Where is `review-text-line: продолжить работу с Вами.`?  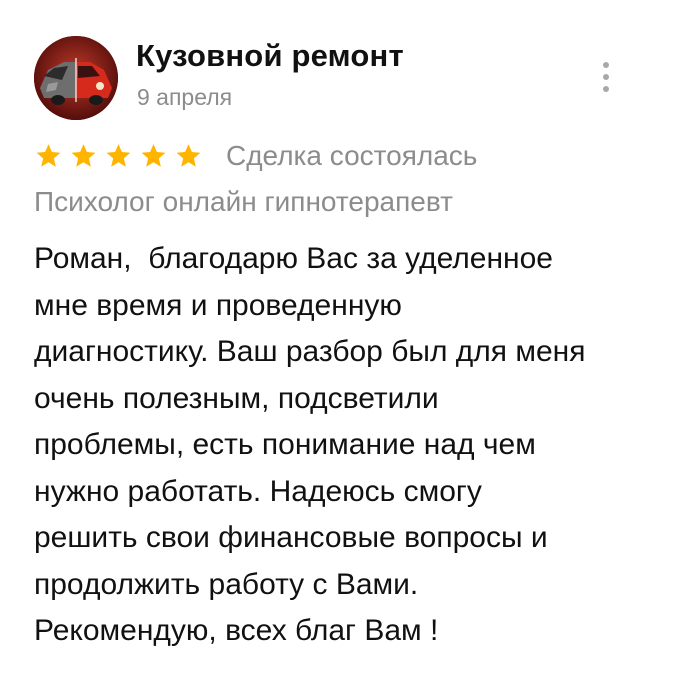
review-text-line: продолжить работу с Вами. is located at coordinates (226, 584).